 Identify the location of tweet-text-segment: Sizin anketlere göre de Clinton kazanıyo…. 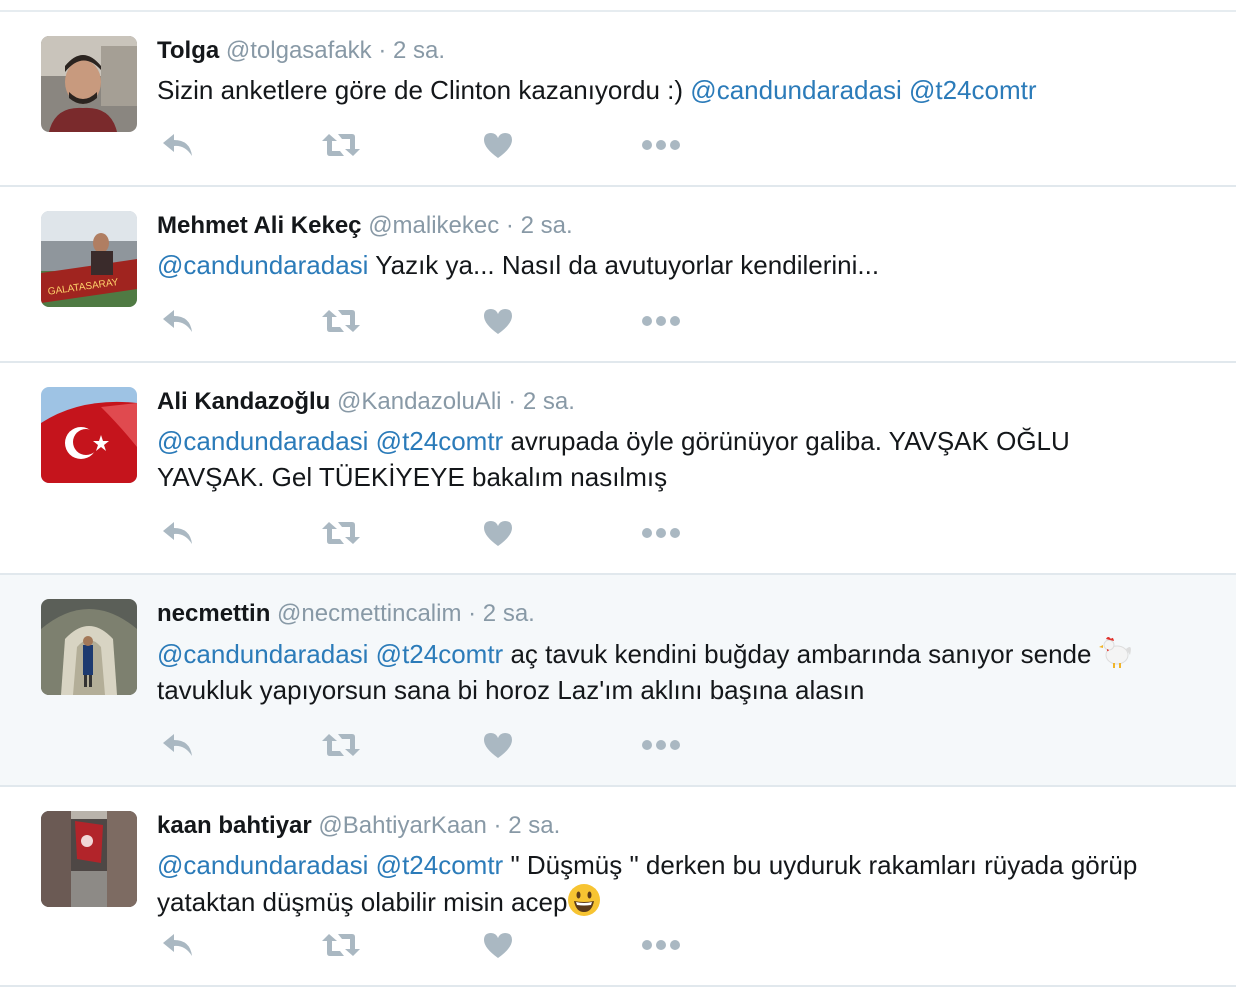
(424, 90).